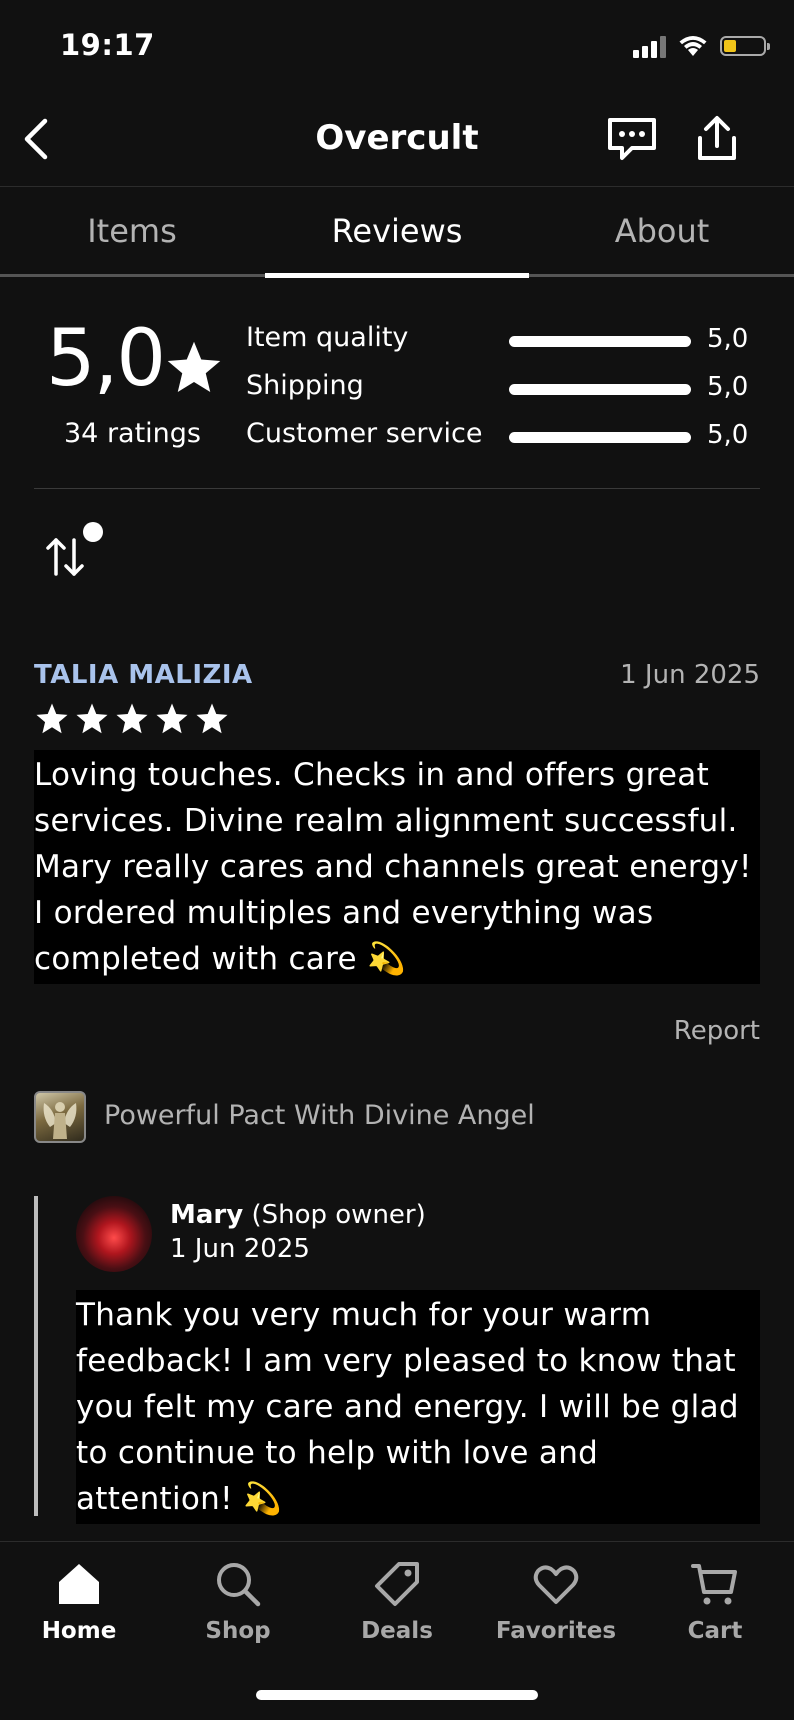 This screenshot has height=1720, width=794. I want to click on message-icon, so click(632, 139).